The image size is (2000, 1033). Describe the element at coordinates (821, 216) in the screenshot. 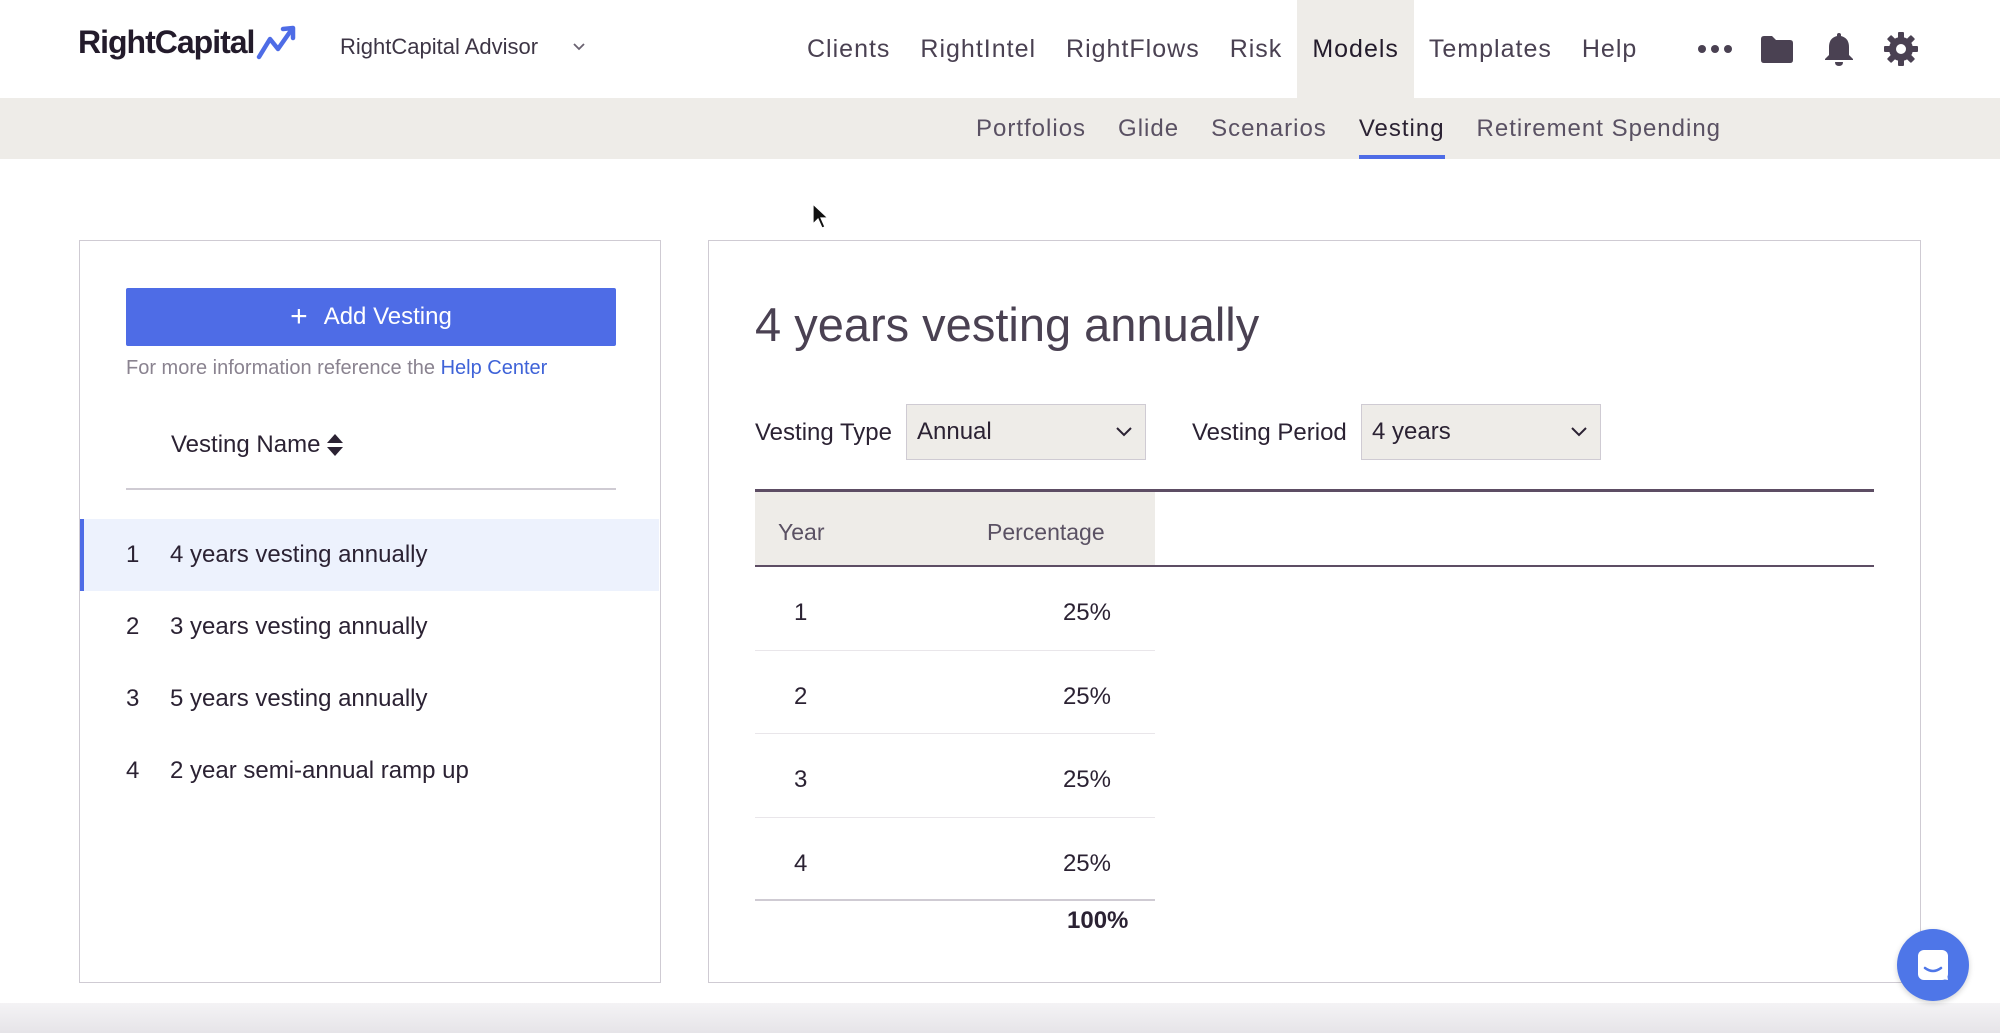

I see `mouse-cursor-icon` at that location.